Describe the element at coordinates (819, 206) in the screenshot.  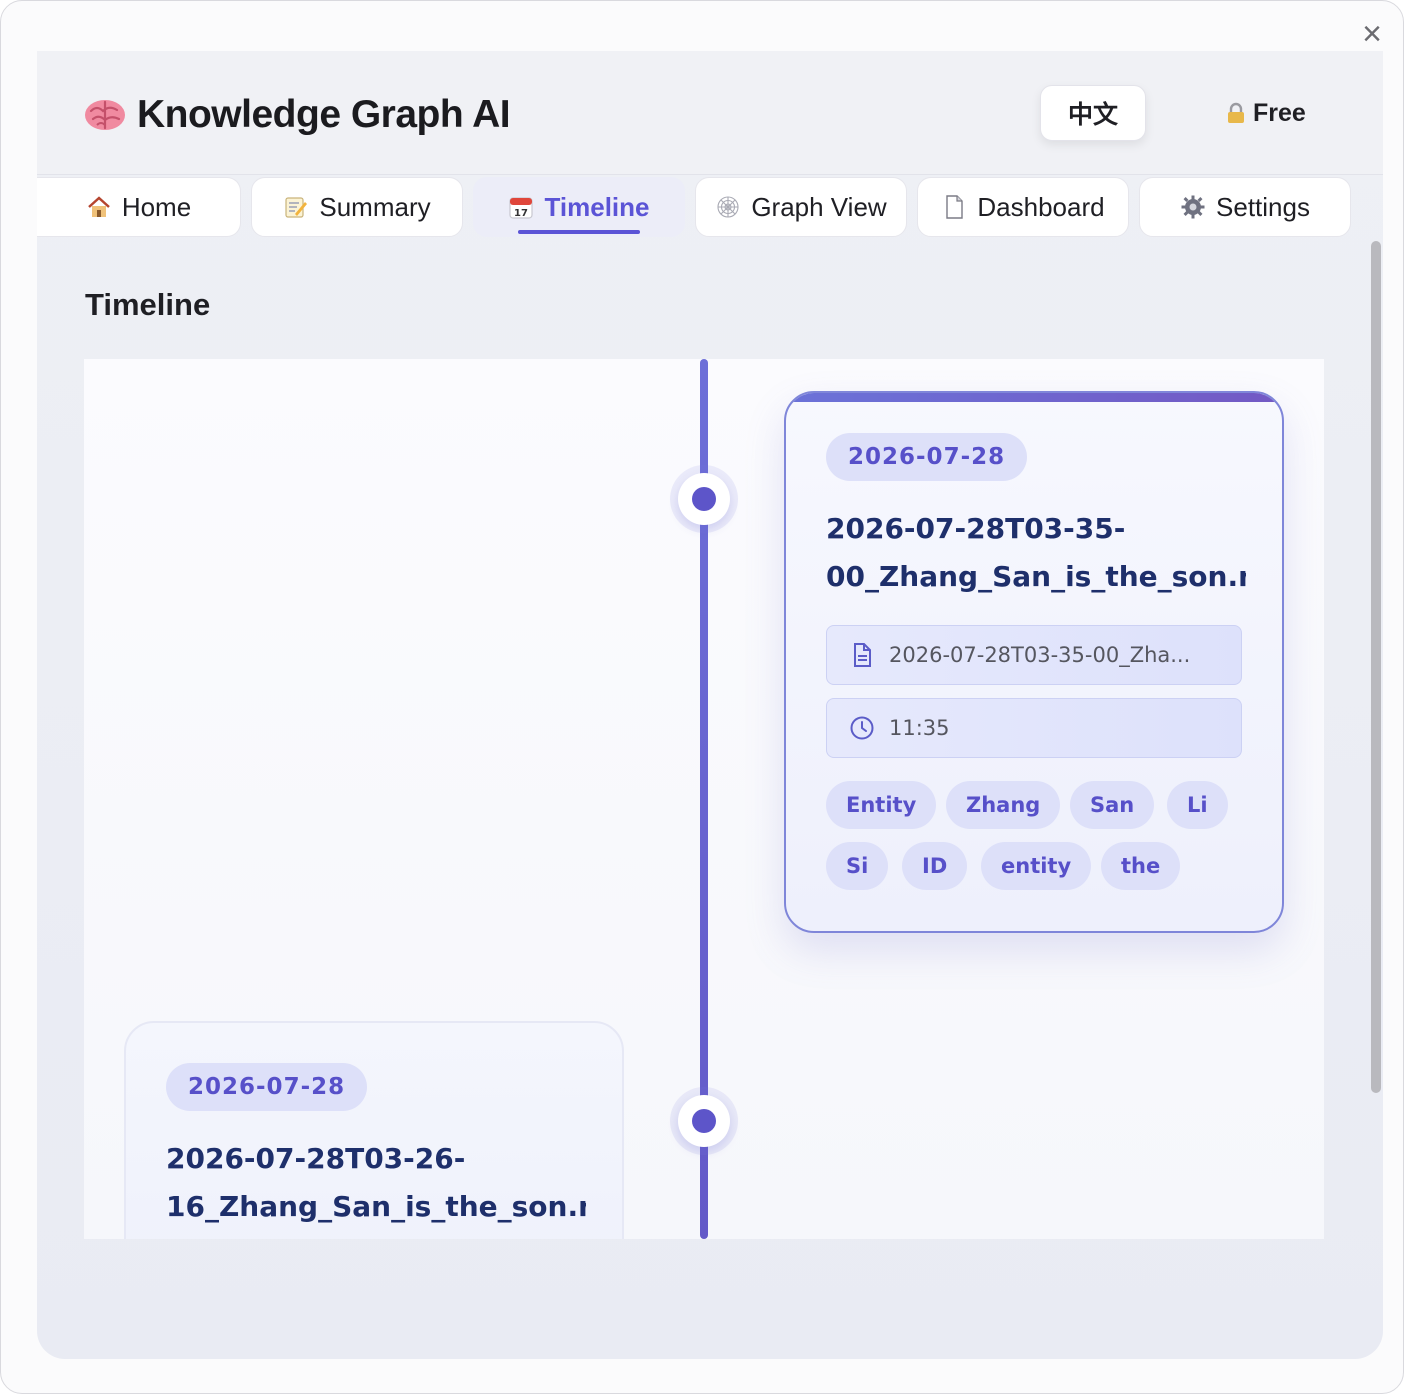
I see `tab-graph-view-label: Graph View` at that location.